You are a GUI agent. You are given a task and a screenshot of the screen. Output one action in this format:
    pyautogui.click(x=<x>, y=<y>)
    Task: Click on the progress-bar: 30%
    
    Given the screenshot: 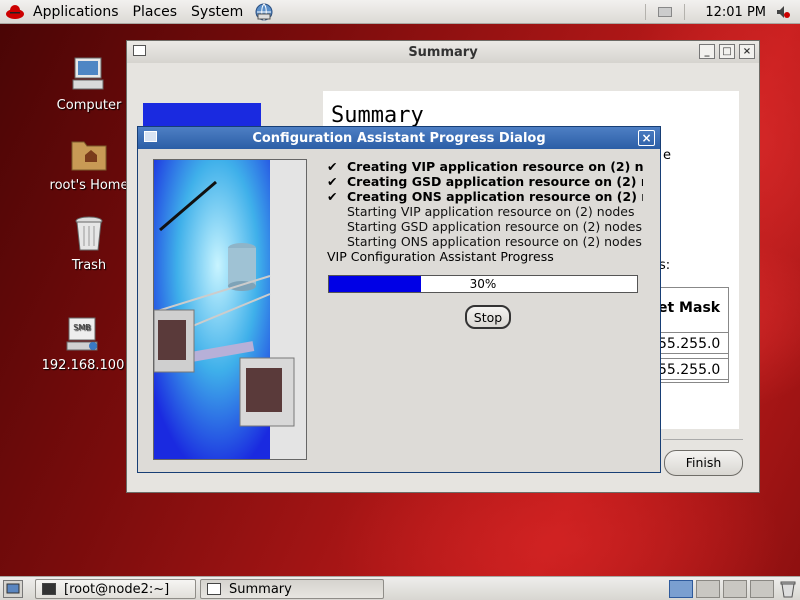 What is the action you would take?
    pyautogui.click(x=483, y=284)
    